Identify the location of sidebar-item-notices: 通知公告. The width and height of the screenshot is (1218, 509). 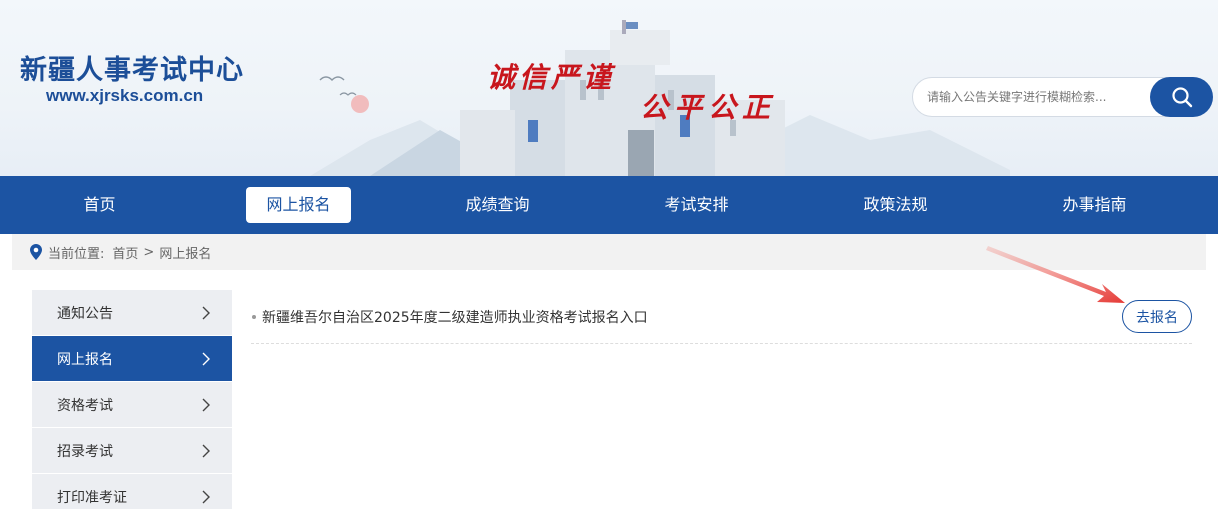
(132, 313).